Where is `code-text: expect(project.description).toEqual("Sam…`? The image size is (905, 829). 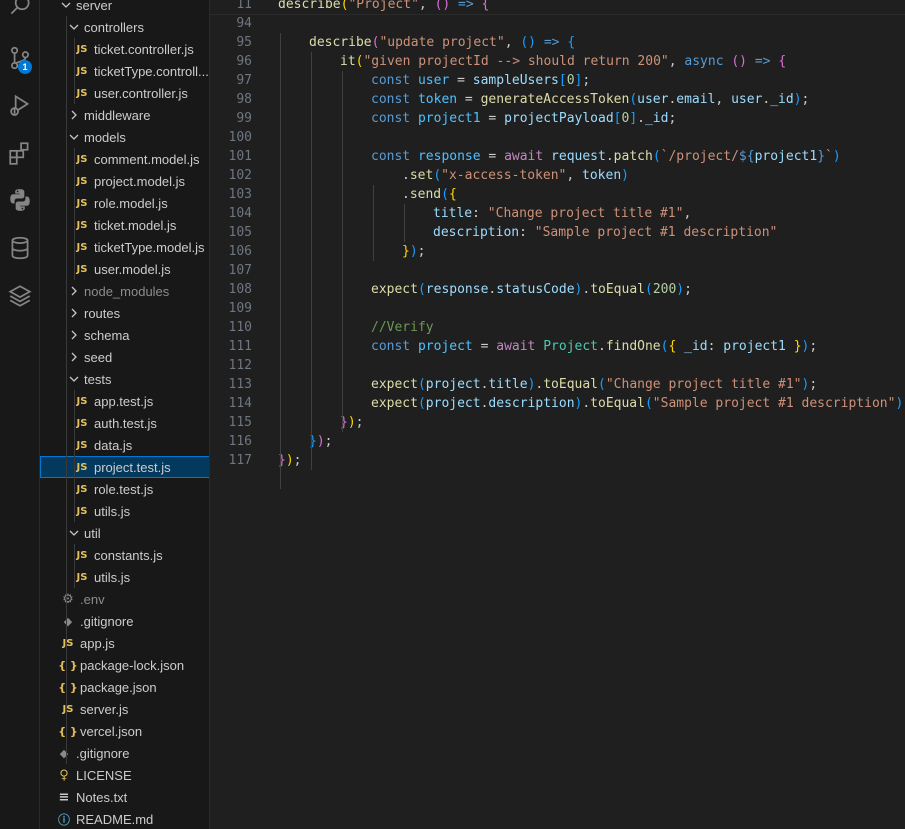 code-text: expect(project.description).toEqual("Sam… is located at coordinates (638, 403).